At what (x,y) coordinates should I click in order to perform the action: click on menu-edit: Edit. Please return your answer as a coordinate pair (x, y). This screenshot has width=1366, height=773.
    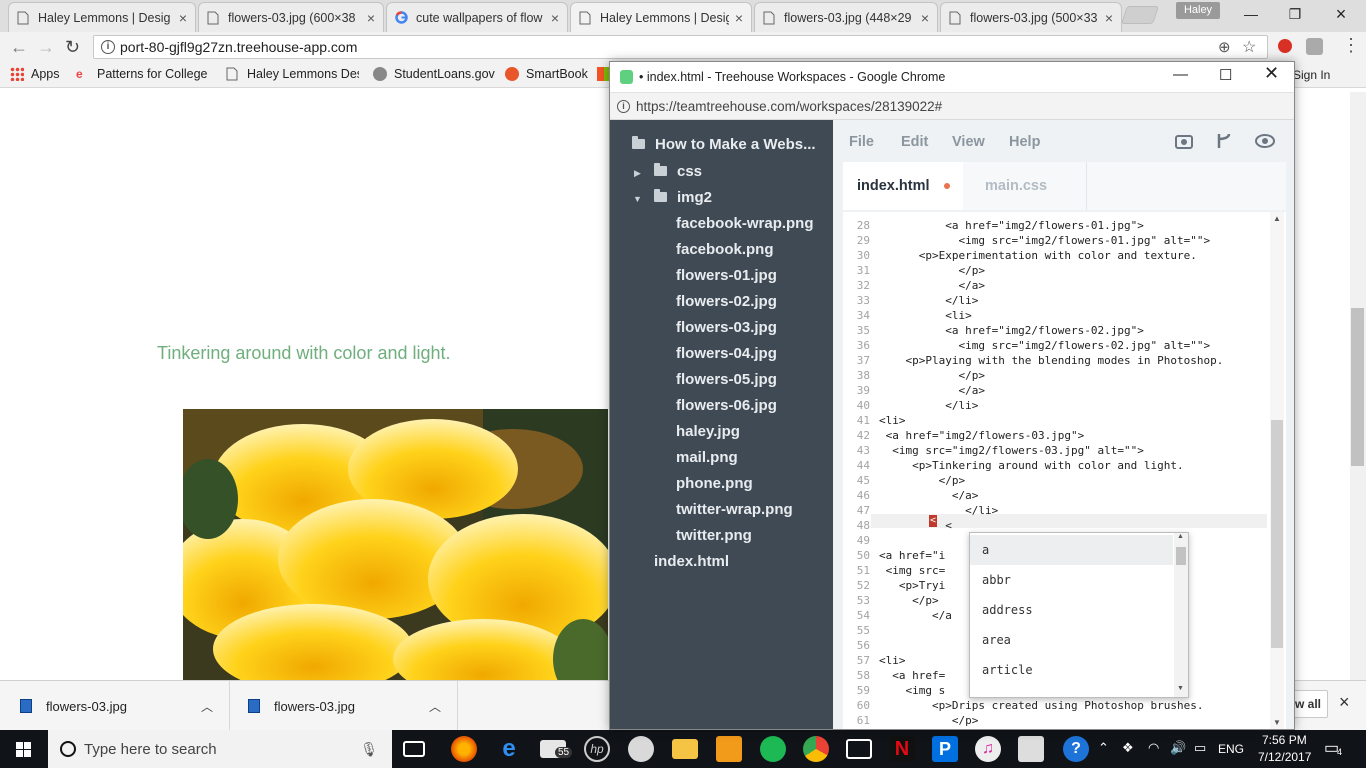
    Looking at the image, I should click on (914, 142).